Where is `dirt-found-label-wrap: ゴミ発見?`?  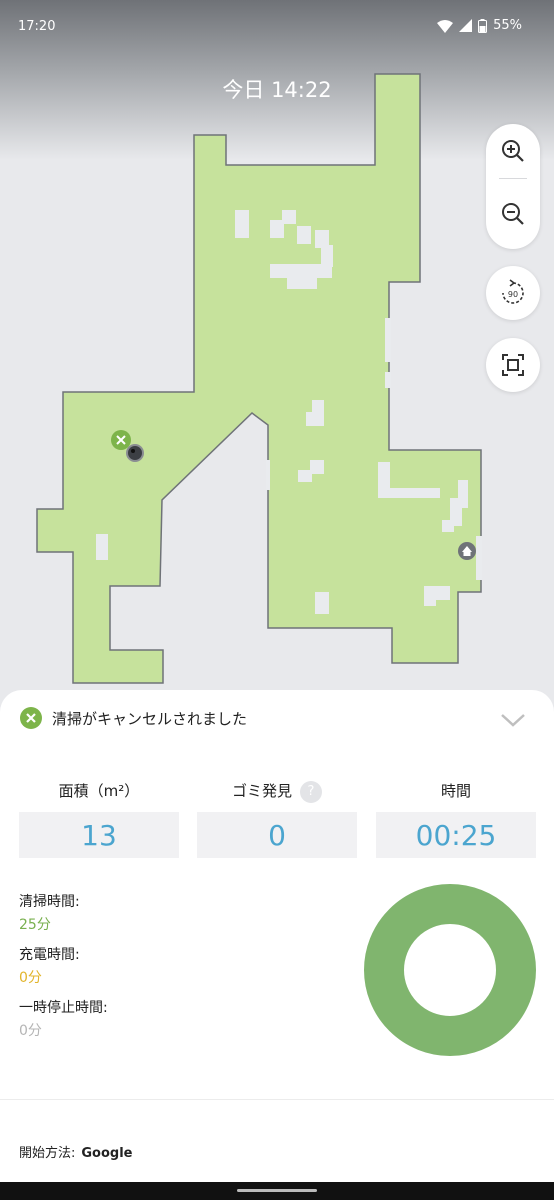
dirt-found-label-wrap: ゴミ発見? is located at coordinates (277, 791).